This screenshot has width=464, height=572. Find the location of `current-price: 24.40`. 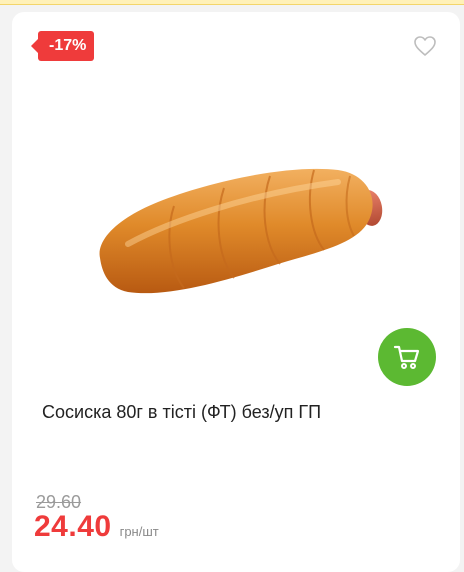

current-price: 24.40 is located at coordinates (73, 526).